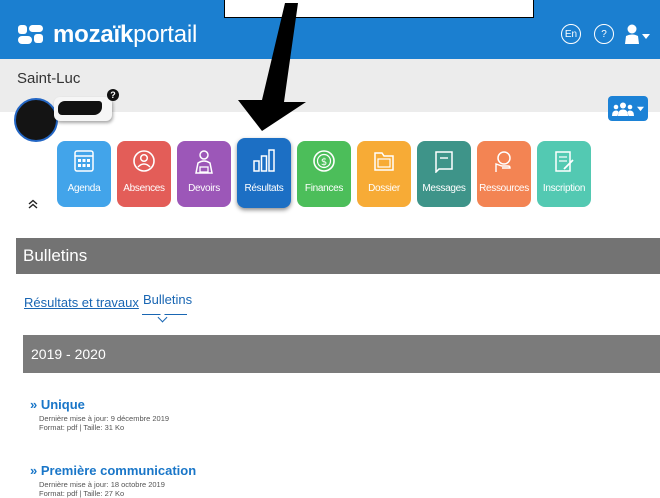 This screenshot has height=498, width=660. I want to click on section-title: Bulletins, so click(55, 255).